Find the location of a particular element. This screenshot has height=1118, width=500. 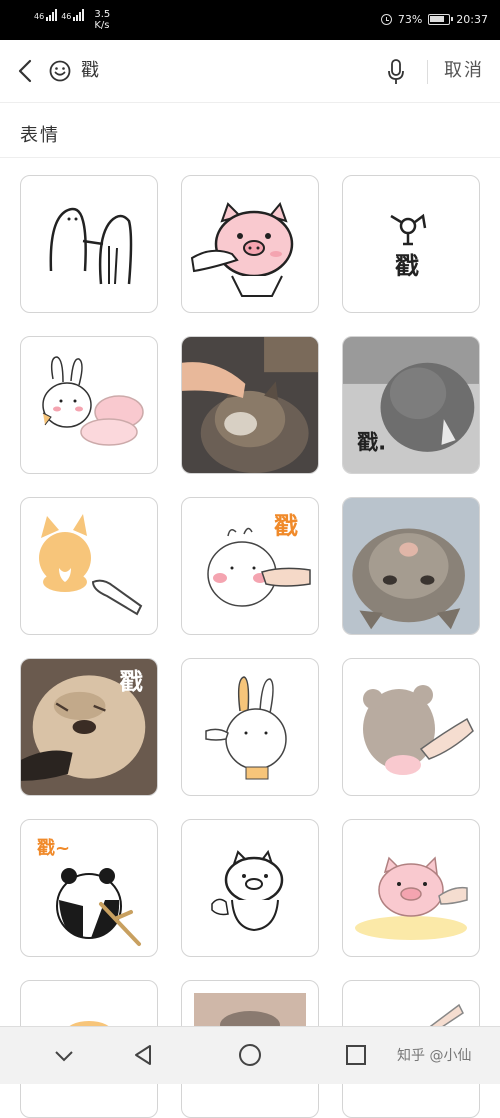

chevron-down-icon is located at coordinates (64, 1055).